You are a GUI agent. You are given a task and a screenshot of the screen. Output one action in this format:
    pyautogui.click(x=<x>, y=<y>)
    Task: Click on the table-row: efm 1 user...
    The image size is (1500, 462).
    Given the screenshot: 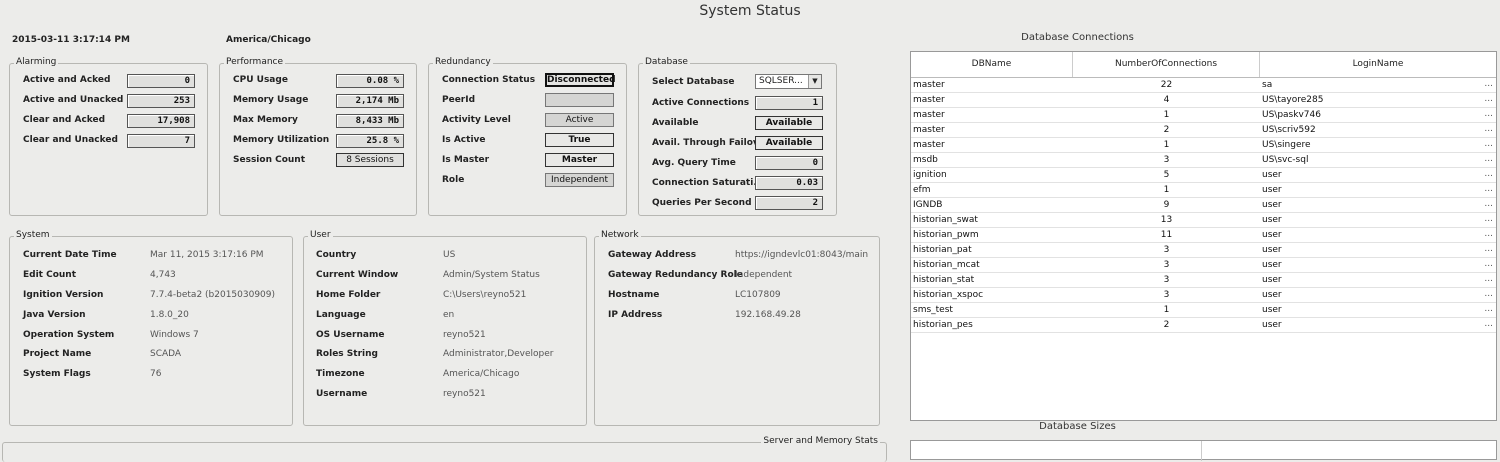 What is the action you would take?
    pyautogui.click(x=1203, y=190)
    